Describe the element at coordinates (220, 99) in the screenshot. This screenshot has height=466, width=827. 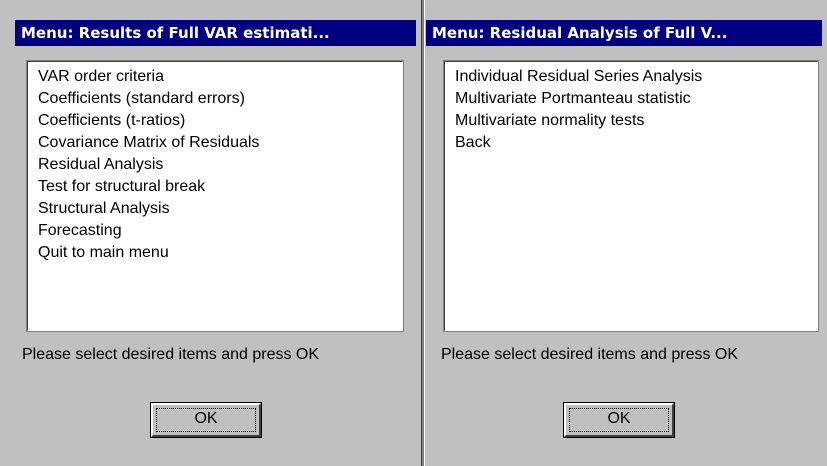
I see `list-item-coefficients-standard-errors: Coefficients (standard errors)` at that location.